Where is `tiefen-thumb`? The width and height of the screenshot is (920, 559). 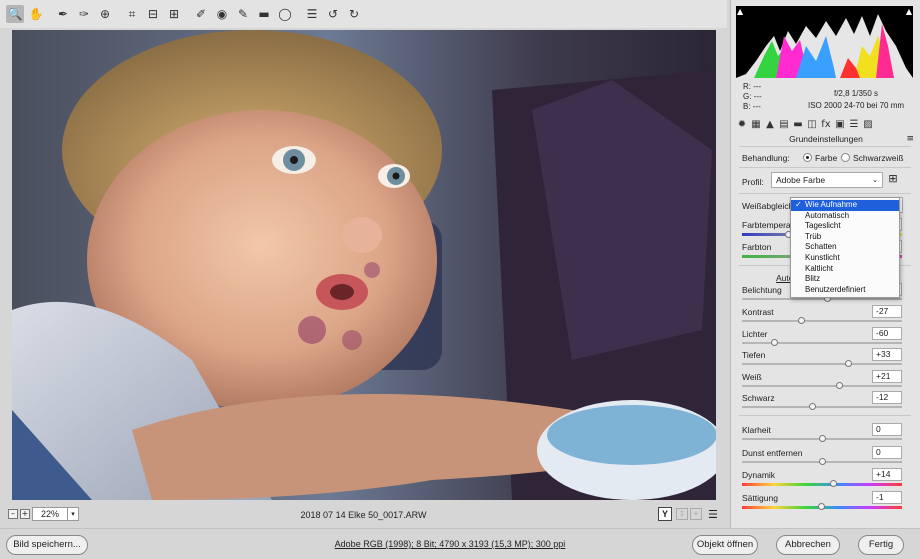
tiefen-thumb is located at coordinates (849, 363).